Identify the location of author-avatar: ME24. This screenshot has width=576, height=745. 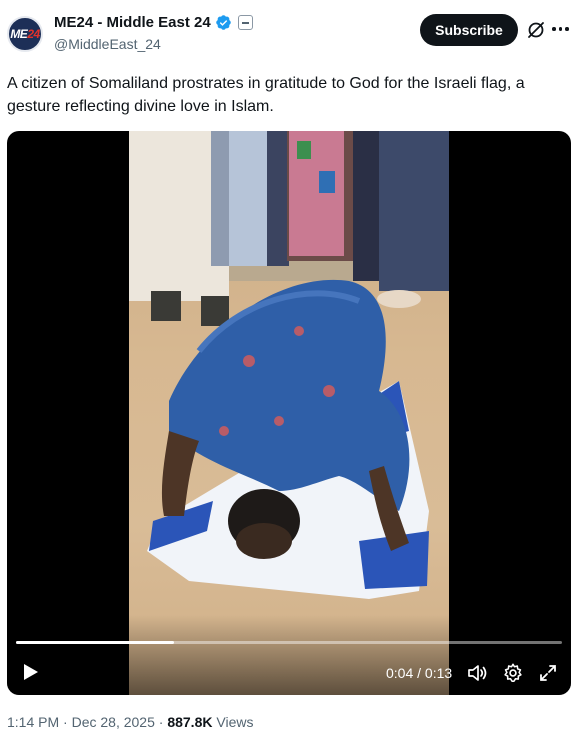
(25, 34).